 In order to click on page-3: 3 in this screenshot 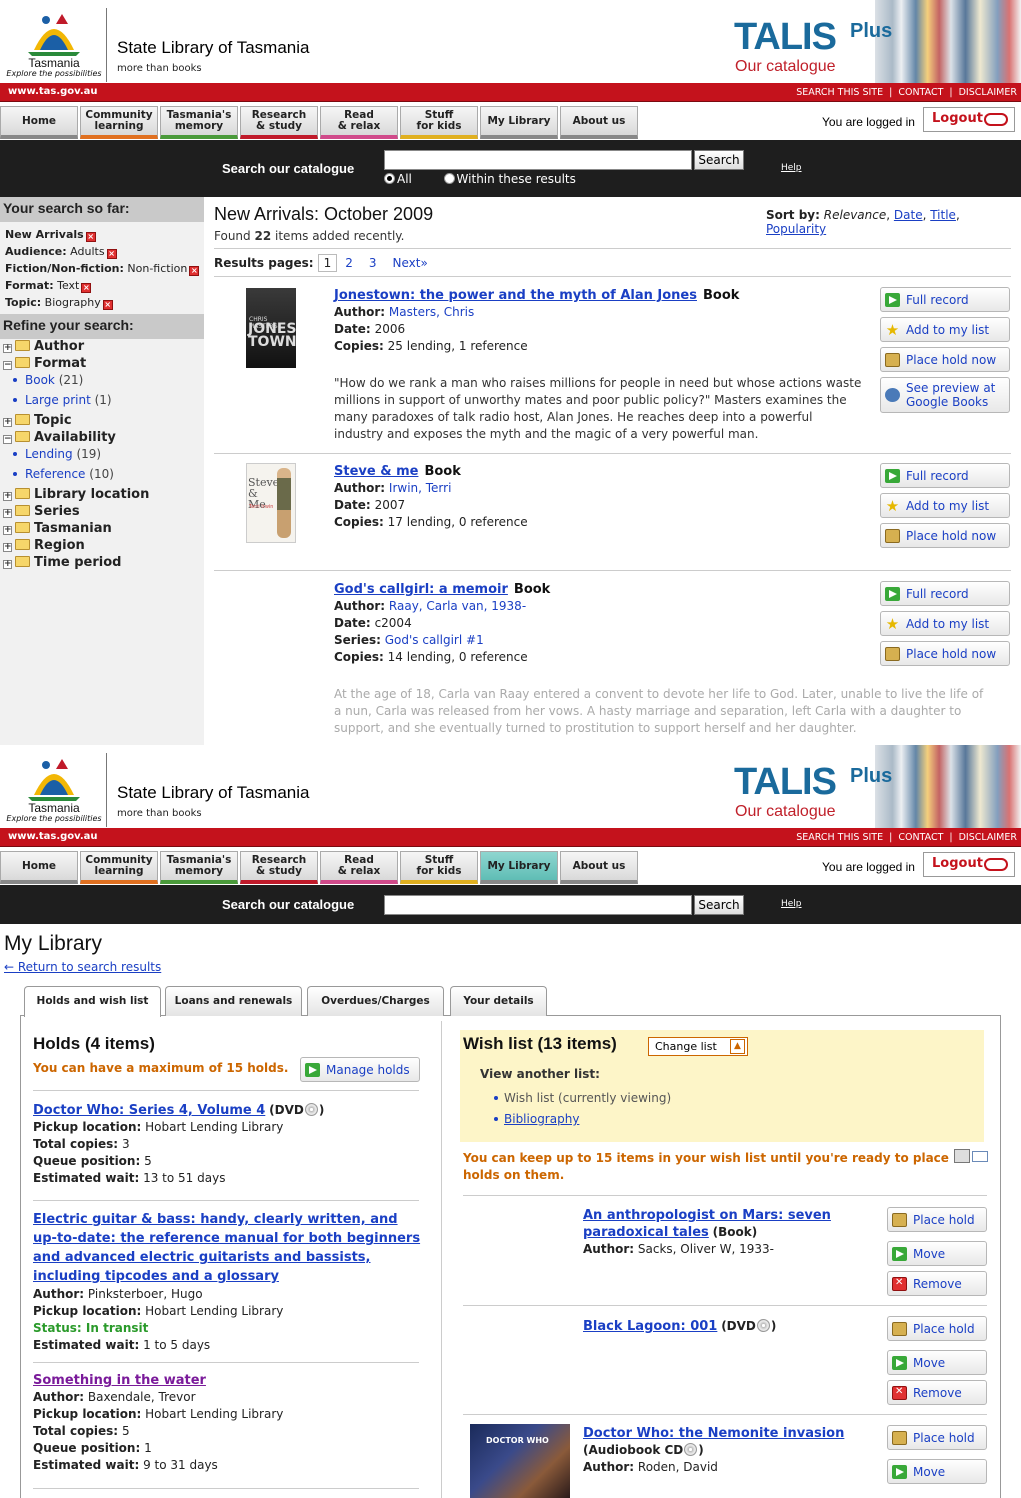, I will do `click(373, 263)`.